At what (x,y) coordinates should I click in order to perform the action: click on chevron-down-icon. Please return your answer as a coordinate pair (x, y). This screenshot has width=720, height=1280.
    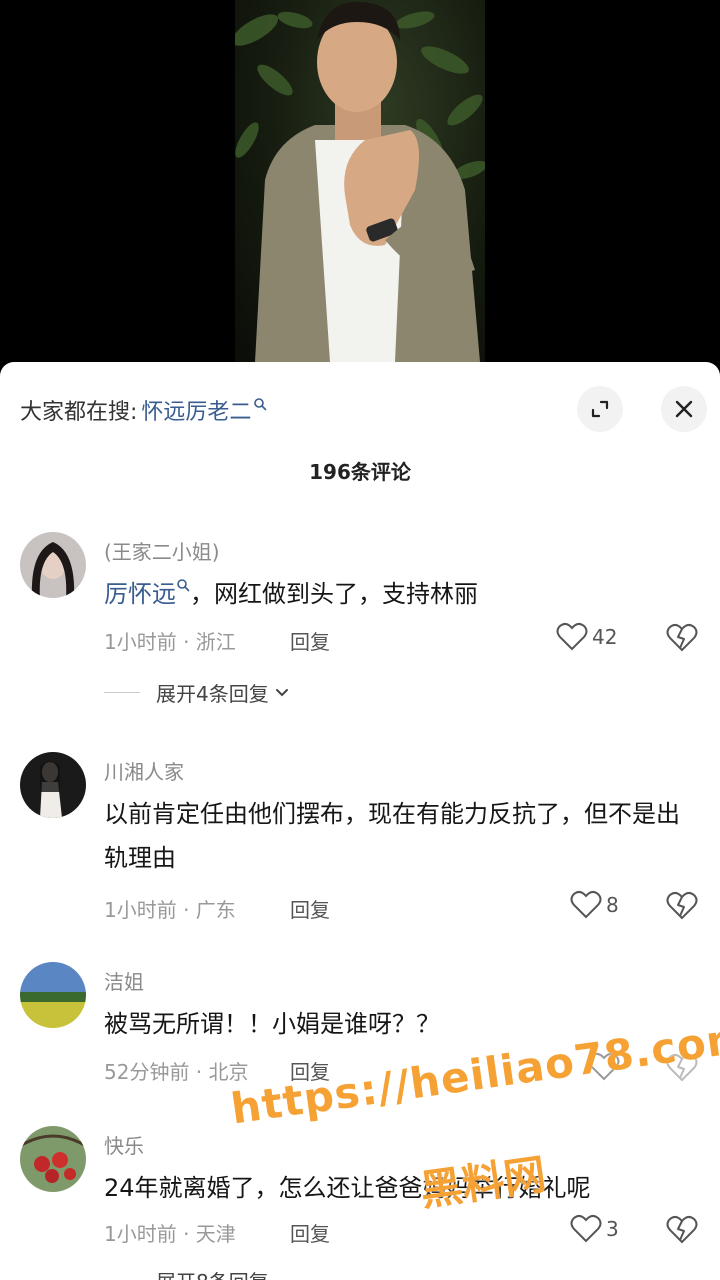
    Looking at the image, I should click on (281, 692).